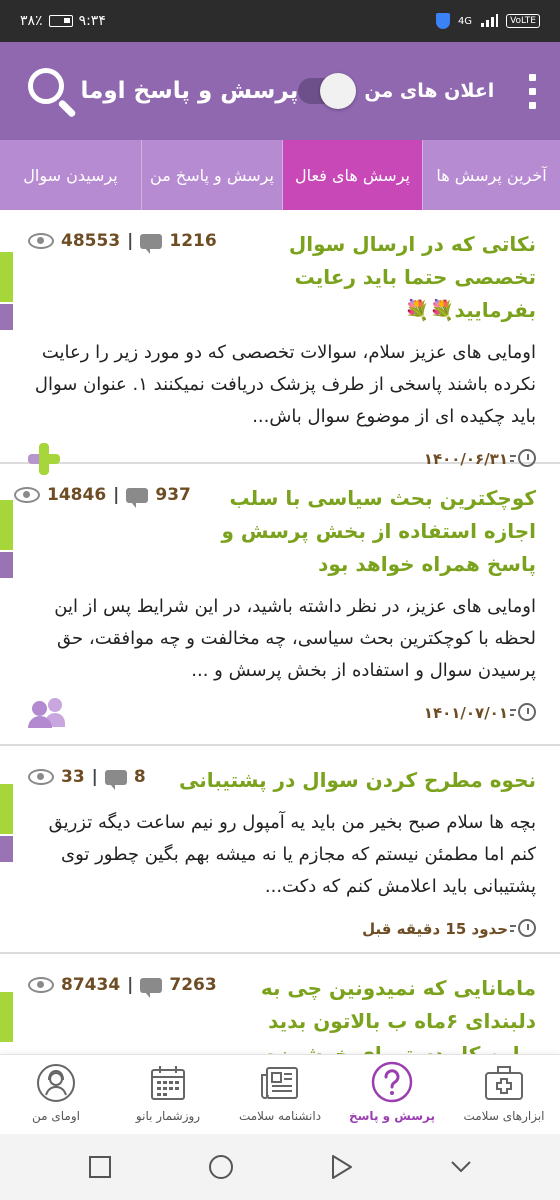  Describe the element at coordinates (435, 929) in the screenshot. I see `date-text: حدود 15 دقیقه قبل` at that location.